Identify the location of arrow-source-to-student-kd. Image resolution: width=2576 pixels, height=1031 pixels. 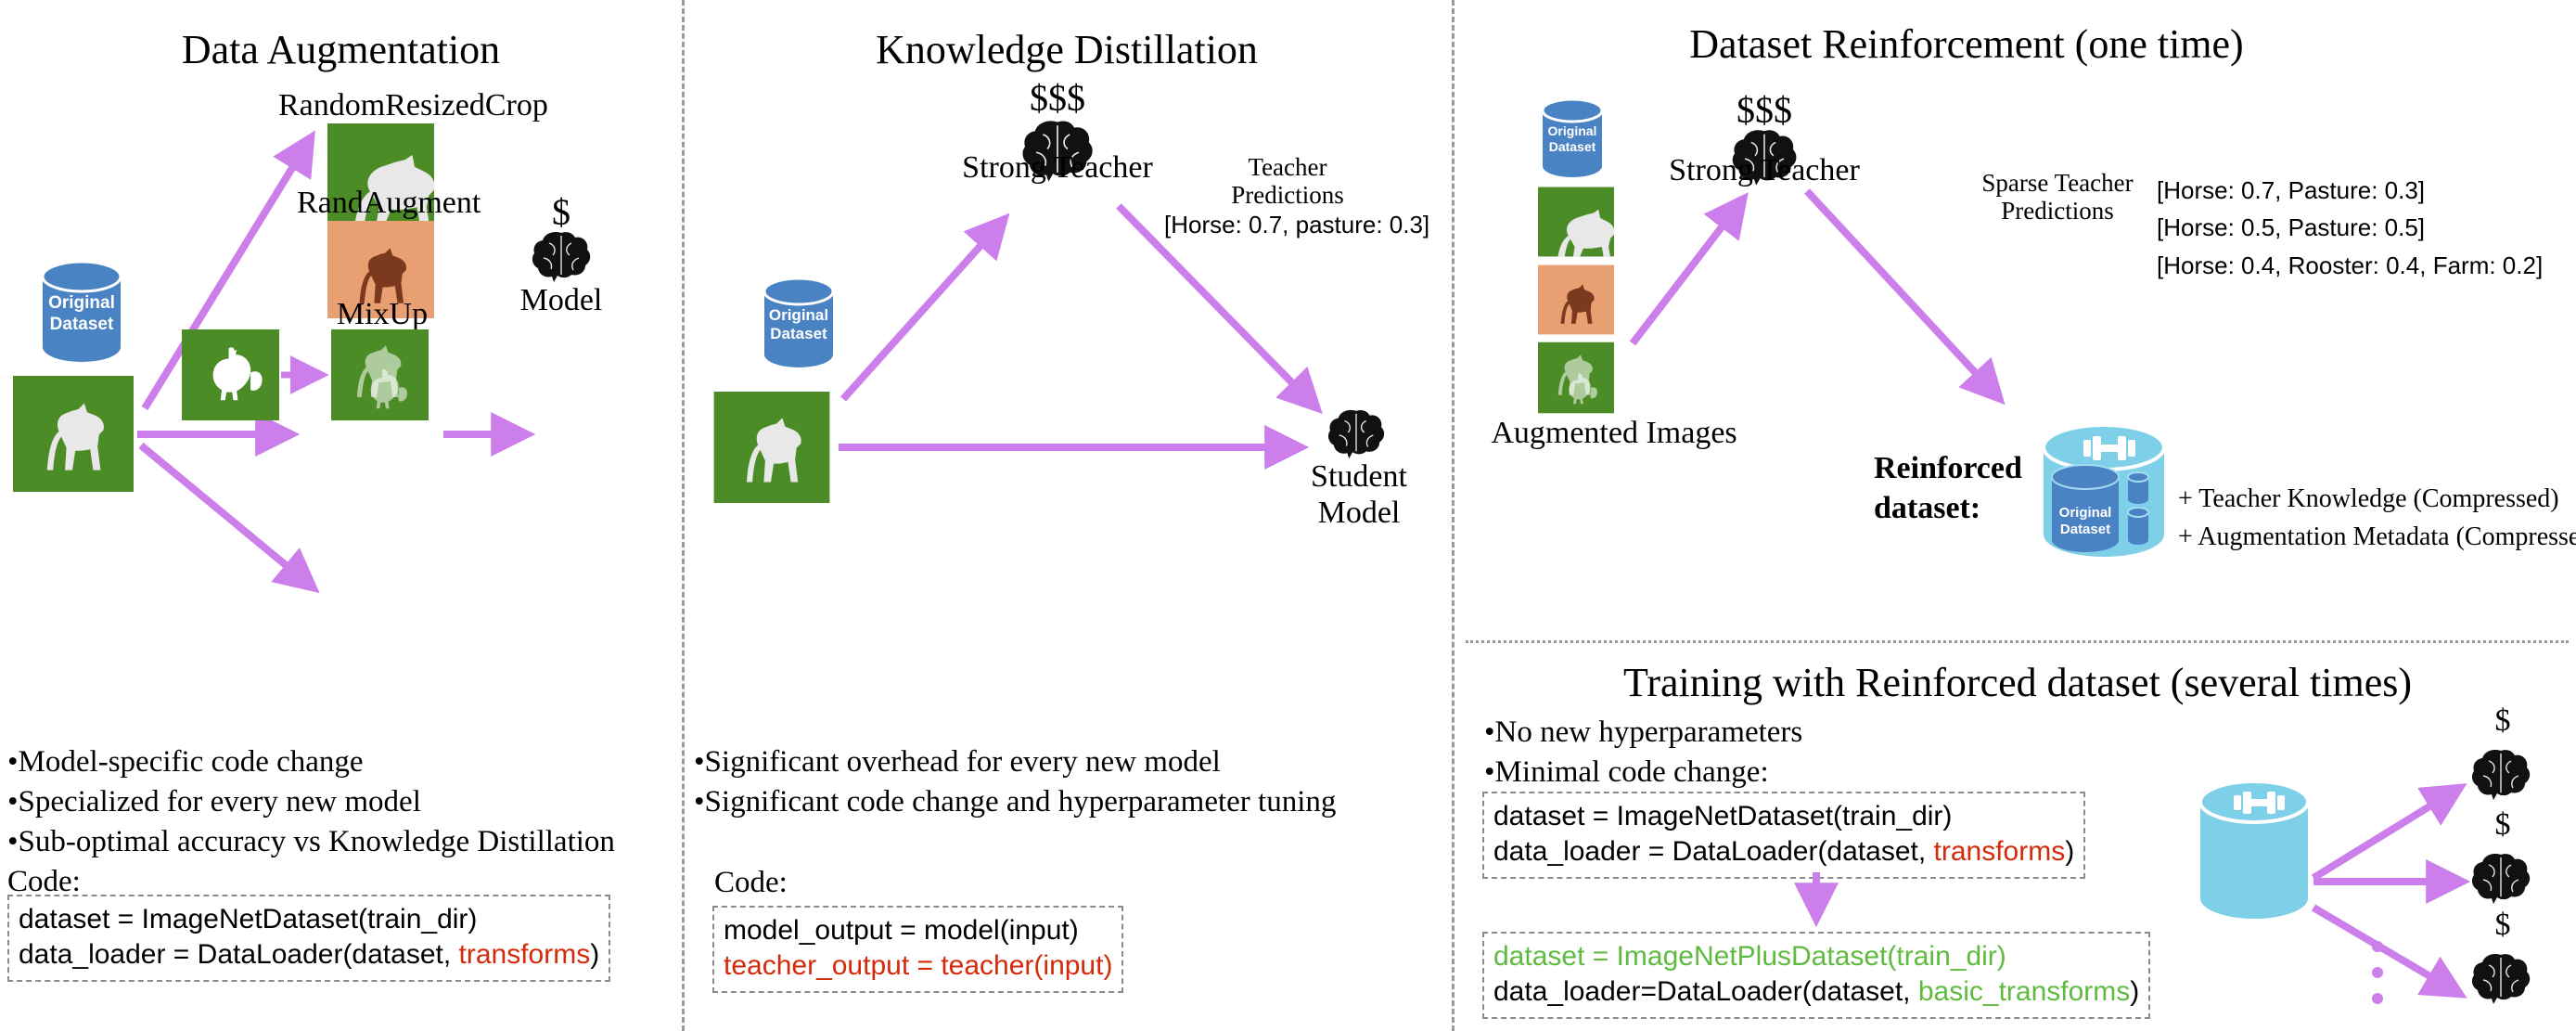
(1074, 447).